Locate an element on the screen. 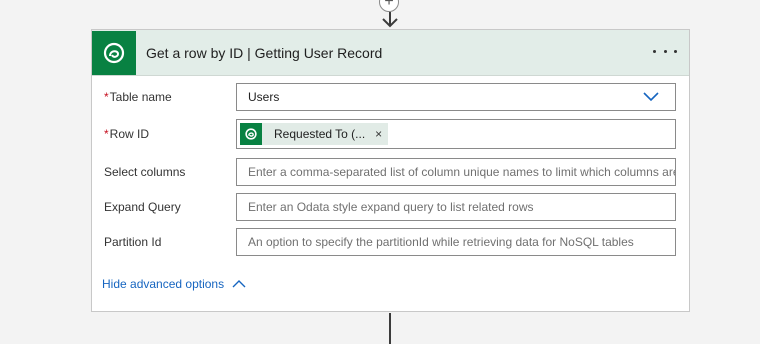 Image resolution: width=760 pixels, height=344 pixels. more-options-button is located at coordinates (665, 51).